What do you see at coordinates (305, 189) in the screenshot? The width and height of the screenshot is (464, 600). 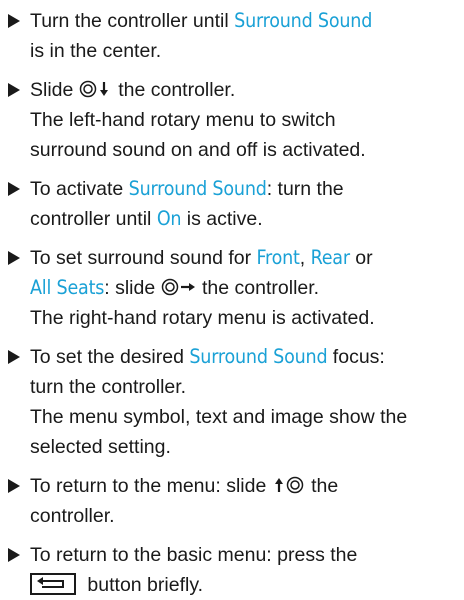 I see `step-text: : turn the` at bounding box center [305, 189].